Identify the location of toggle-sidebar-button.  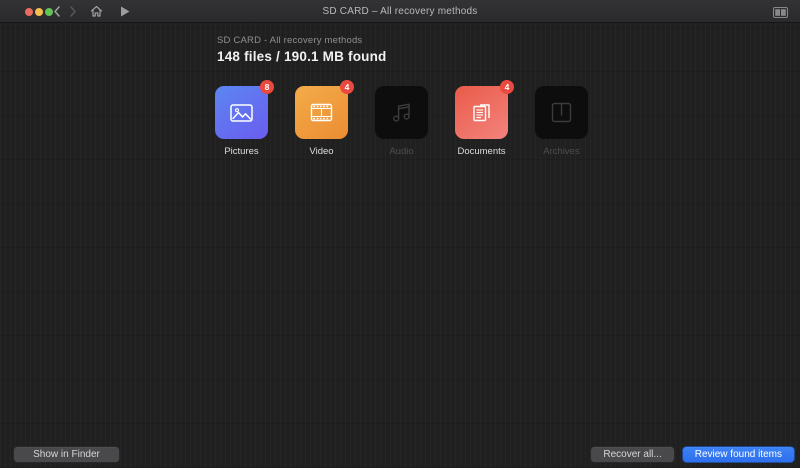
(780, 12).